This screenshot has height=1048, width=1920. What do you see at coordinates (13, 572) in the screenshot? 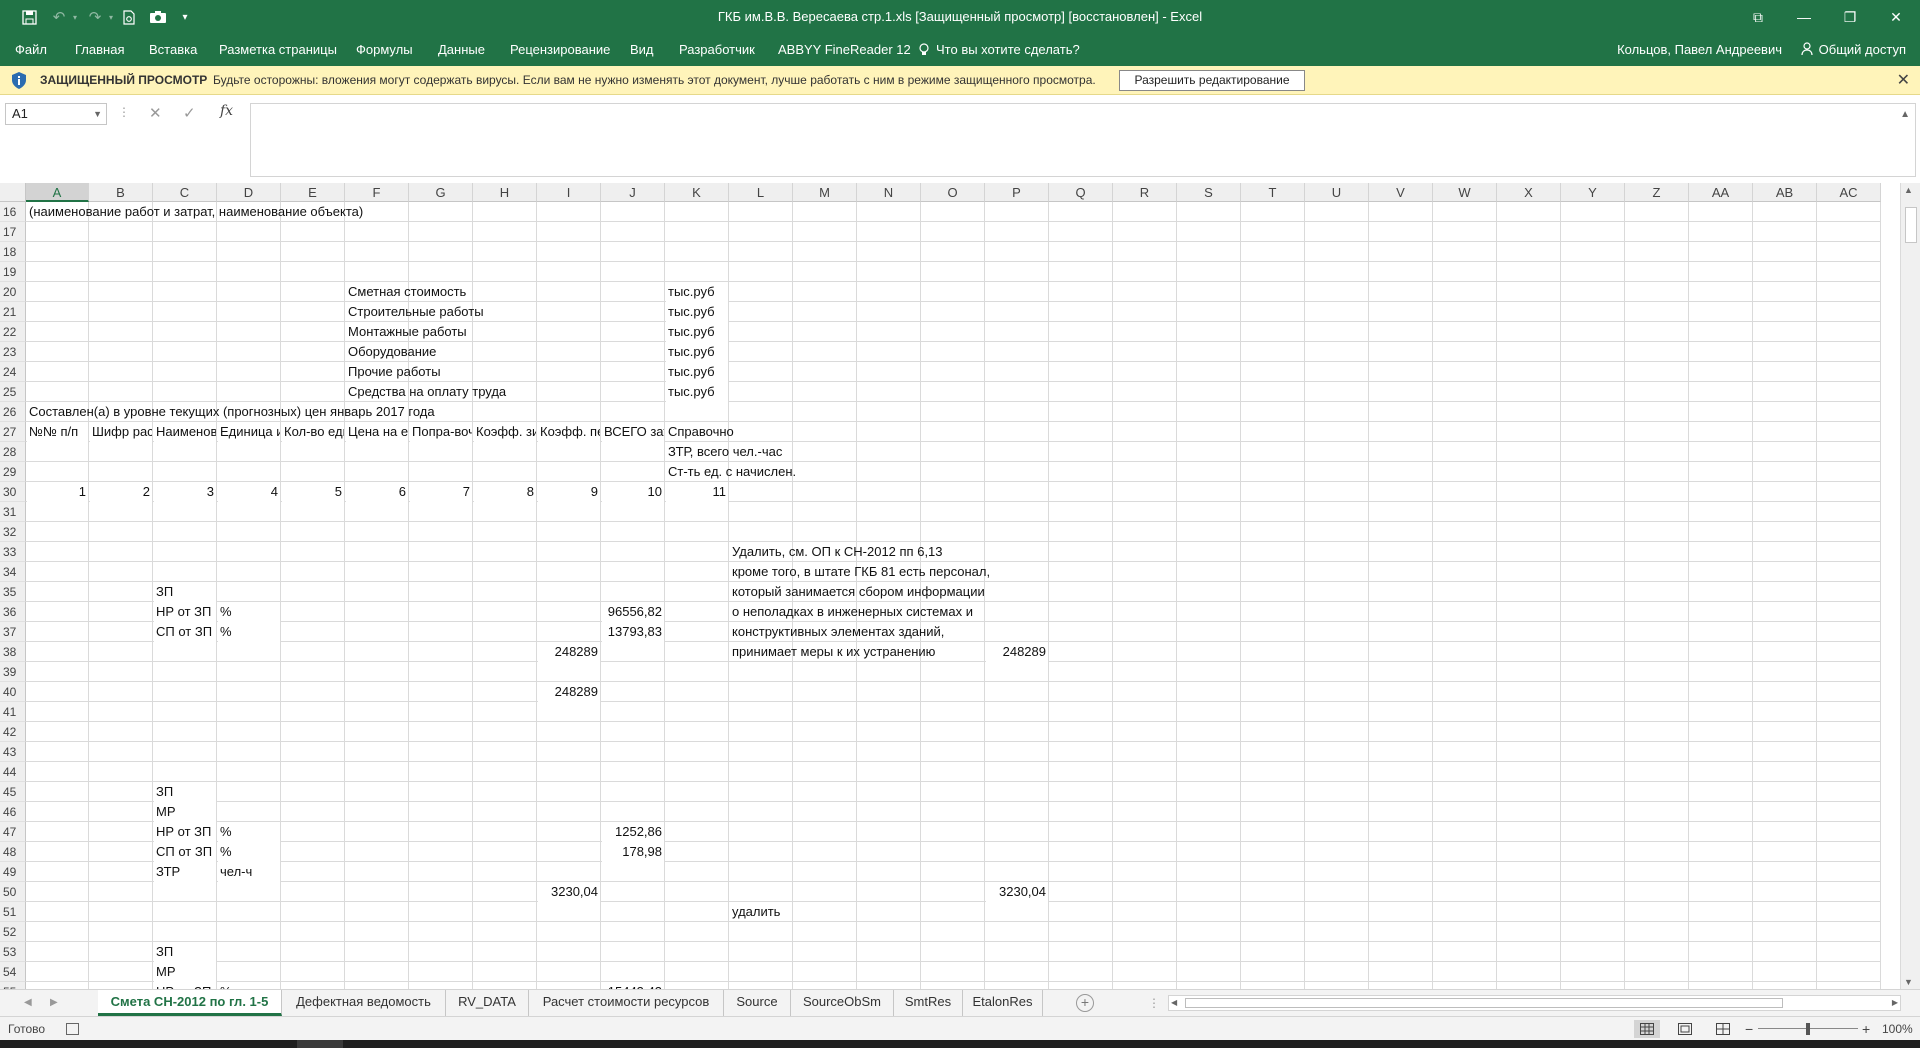
I see `row-header-34: 34` at bounding box center [13, 572].